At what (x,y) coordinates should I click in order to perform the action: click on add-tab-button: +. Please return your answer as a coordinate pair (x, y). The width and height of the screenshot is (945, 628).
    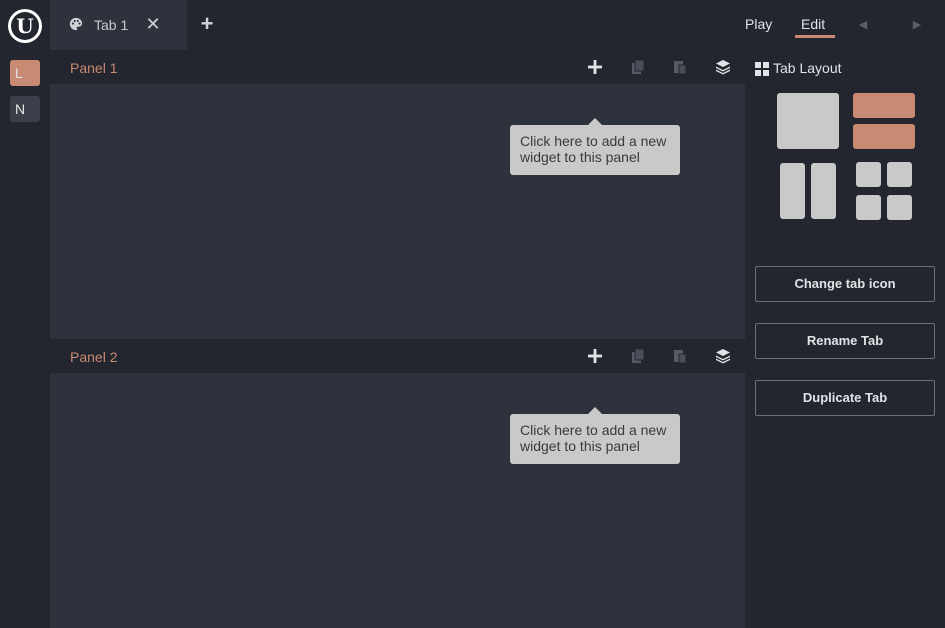
    Looking at the image, I should click on (207, 24).